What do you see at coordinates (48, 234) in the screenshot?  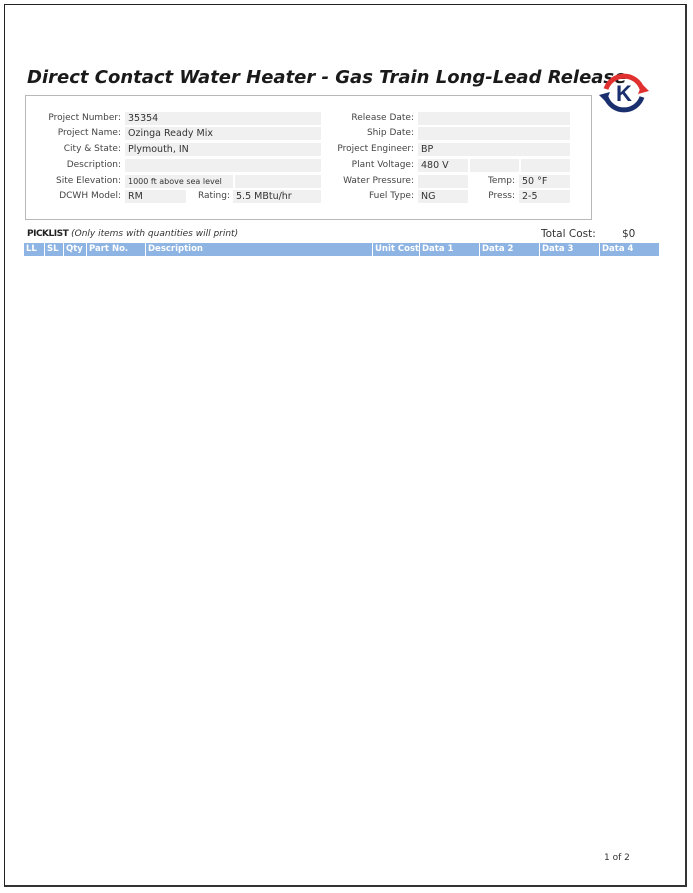 I see `picklist-title: PICKLIST` at bounding box center [48, 234].